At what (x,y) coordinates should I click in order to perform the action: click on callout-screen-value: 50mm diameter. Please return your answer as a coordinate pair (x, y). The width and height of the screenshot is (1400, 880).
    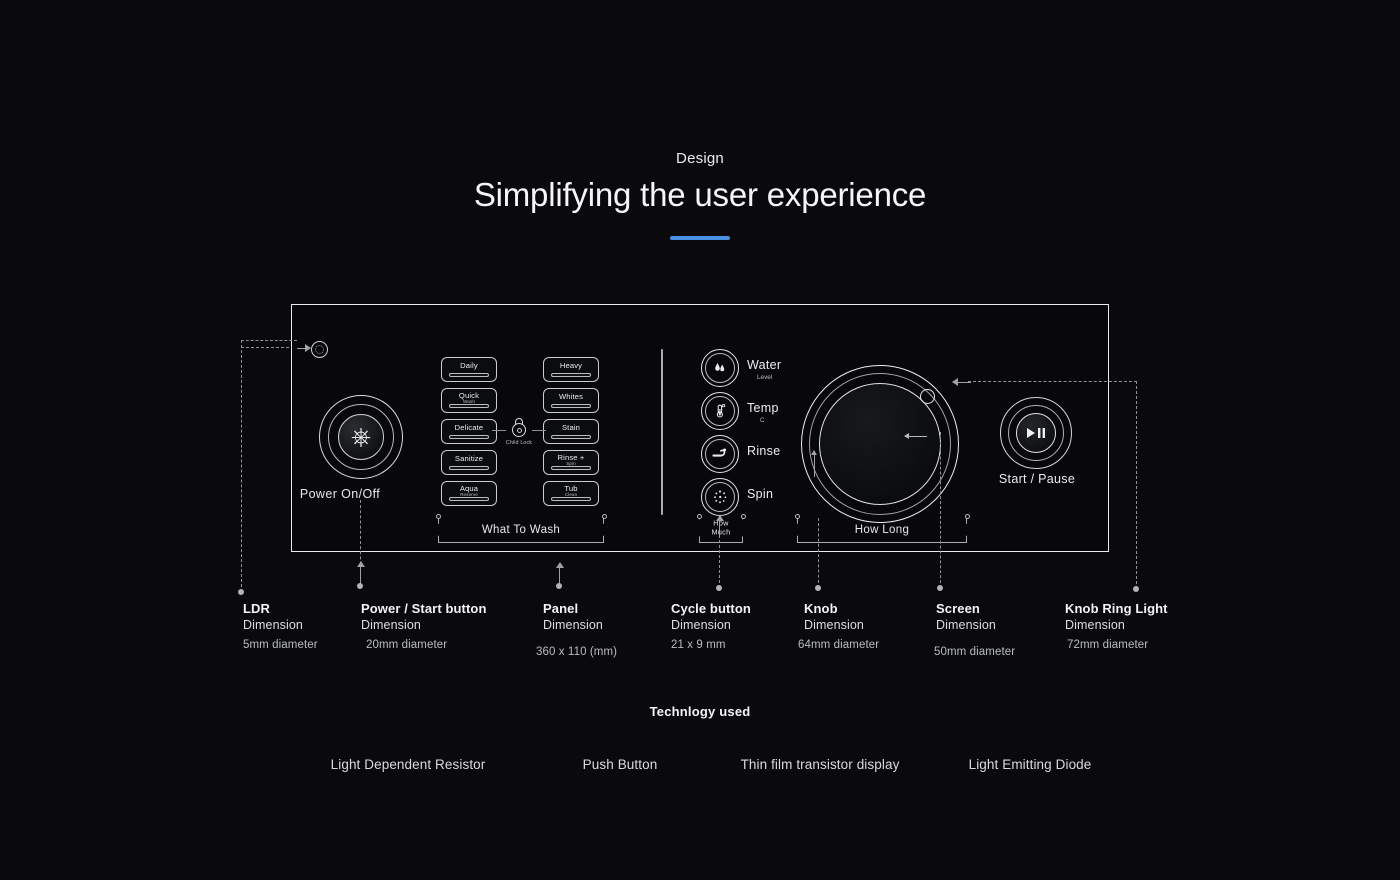
    Looking at the image, I should click on (975, 652).